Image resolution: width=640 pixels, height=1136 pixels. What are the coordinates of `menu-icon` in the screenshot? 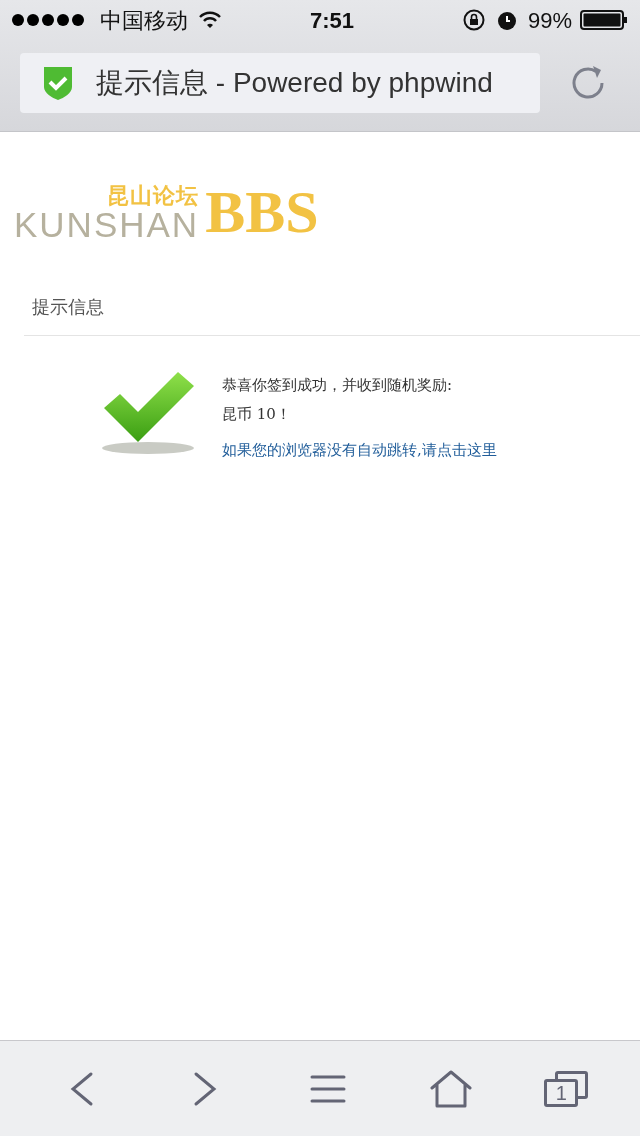 It's located at (327, 1088).